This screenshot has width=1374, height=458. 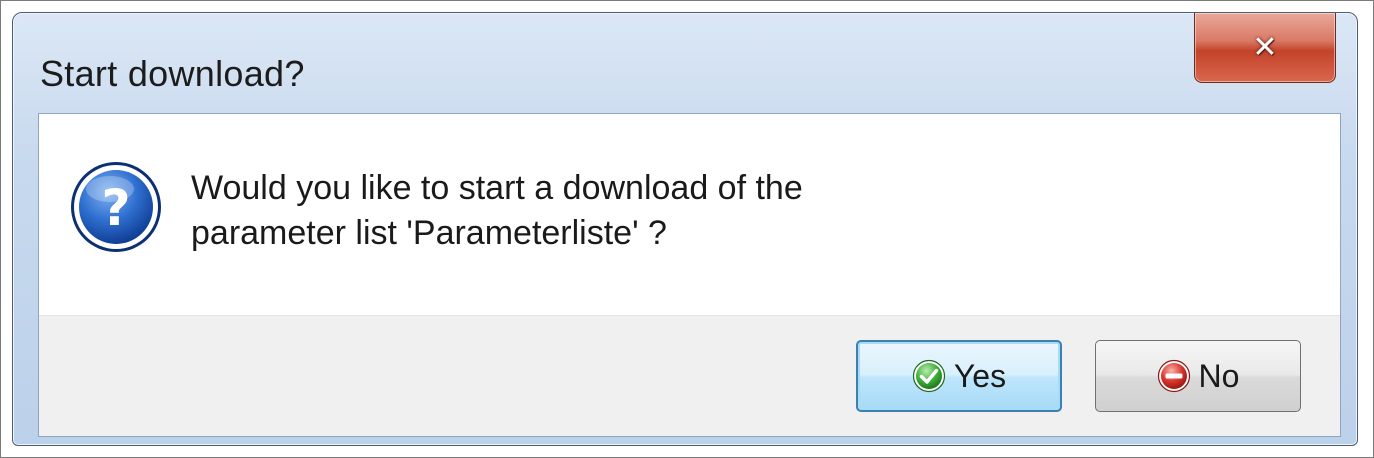 I want to click on yes-button: Yes, so click(x=959, y=376).